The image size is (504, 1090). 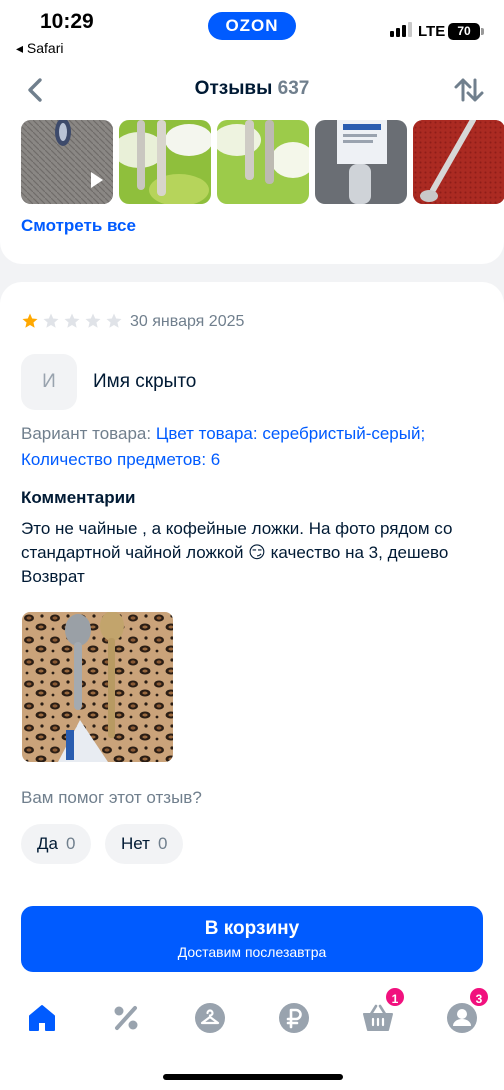 I want to click on status-bar: 10:29 ◂ Safari OZON LTE 70, so click(x=252, y=32).